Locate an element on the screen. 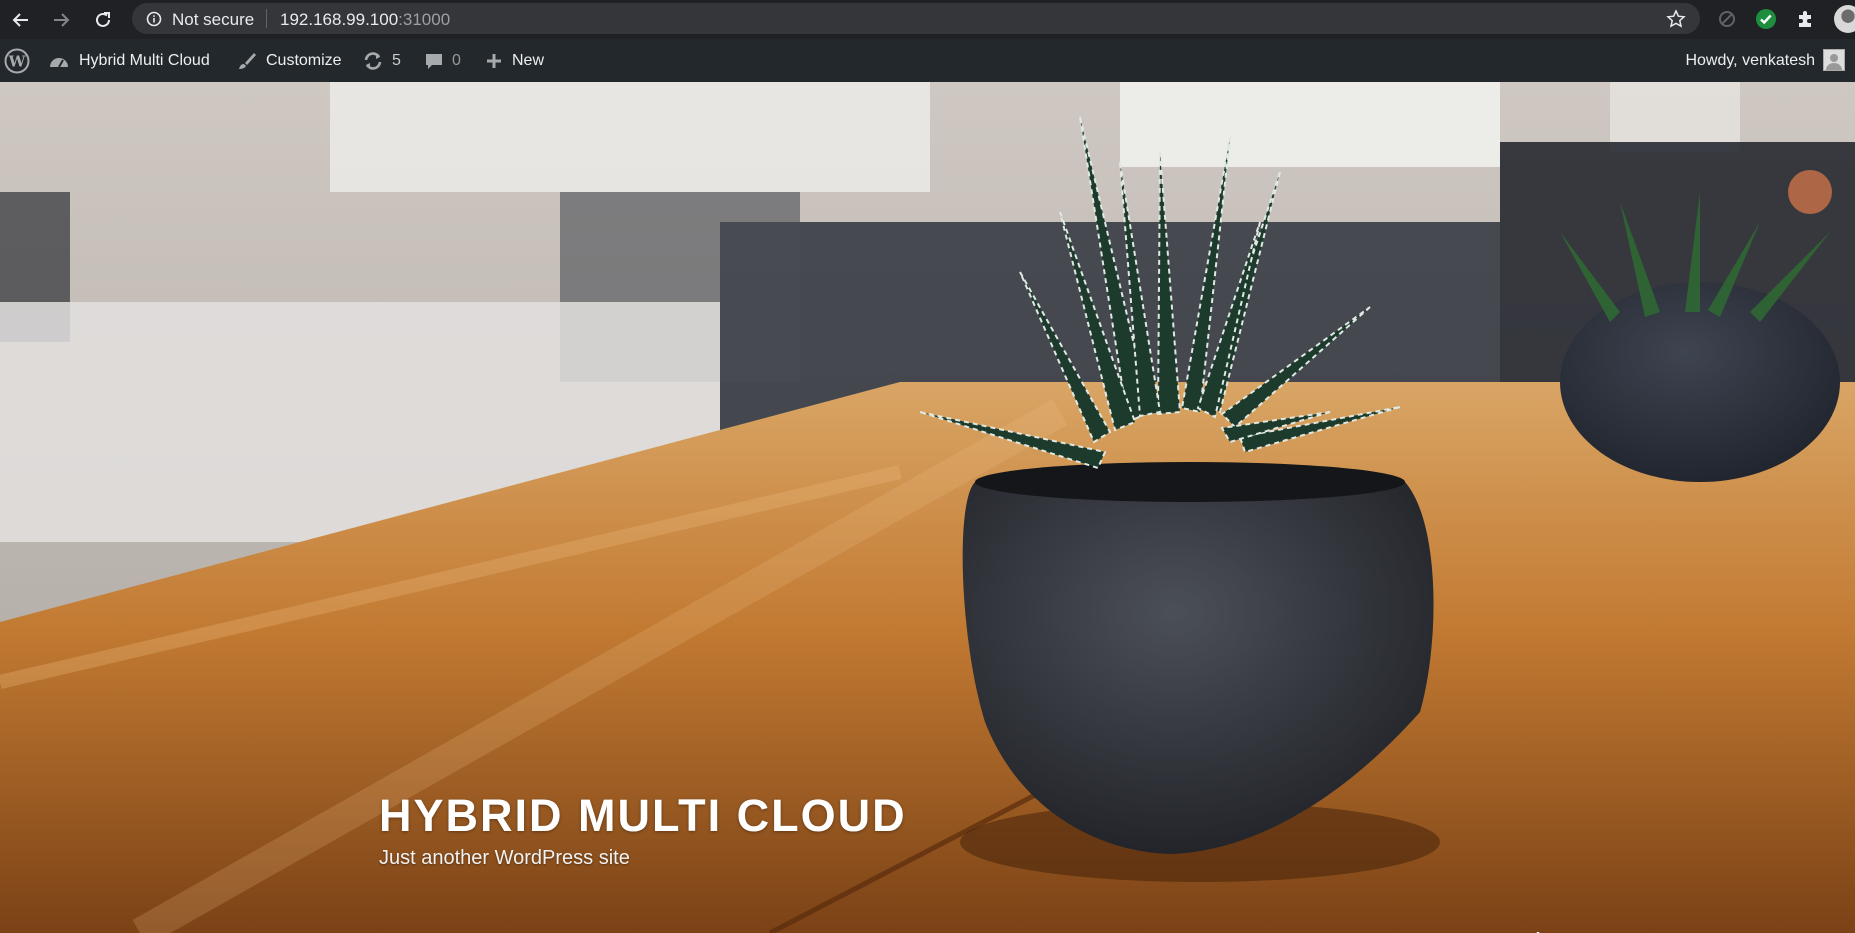 This screenshot has height=933, width=1855. updates-icon is located at coordinates (373, 60).